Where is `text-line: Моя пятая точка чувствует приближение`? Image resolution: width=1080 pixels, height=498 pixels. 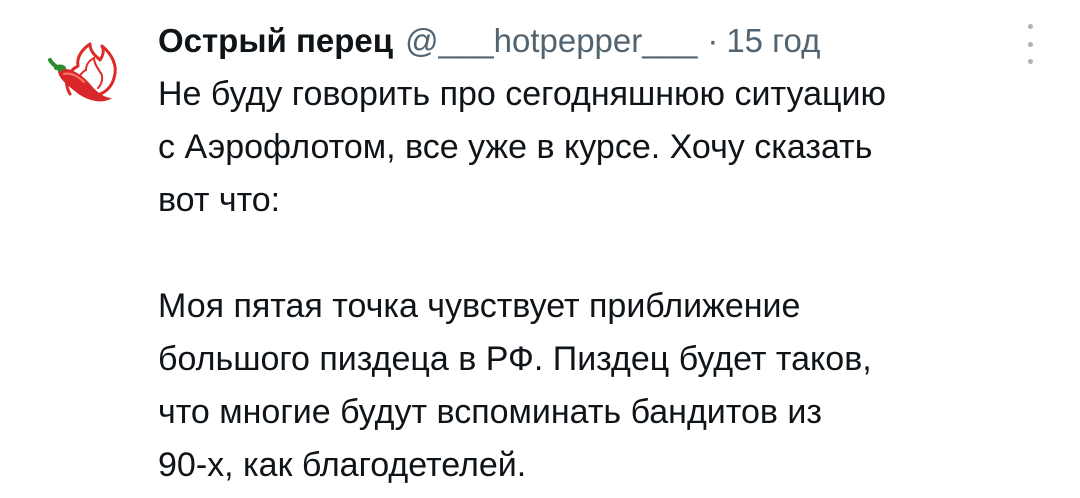
text-line: Моя пятая точка чувствует приближение is located at coordinates (479, 306).